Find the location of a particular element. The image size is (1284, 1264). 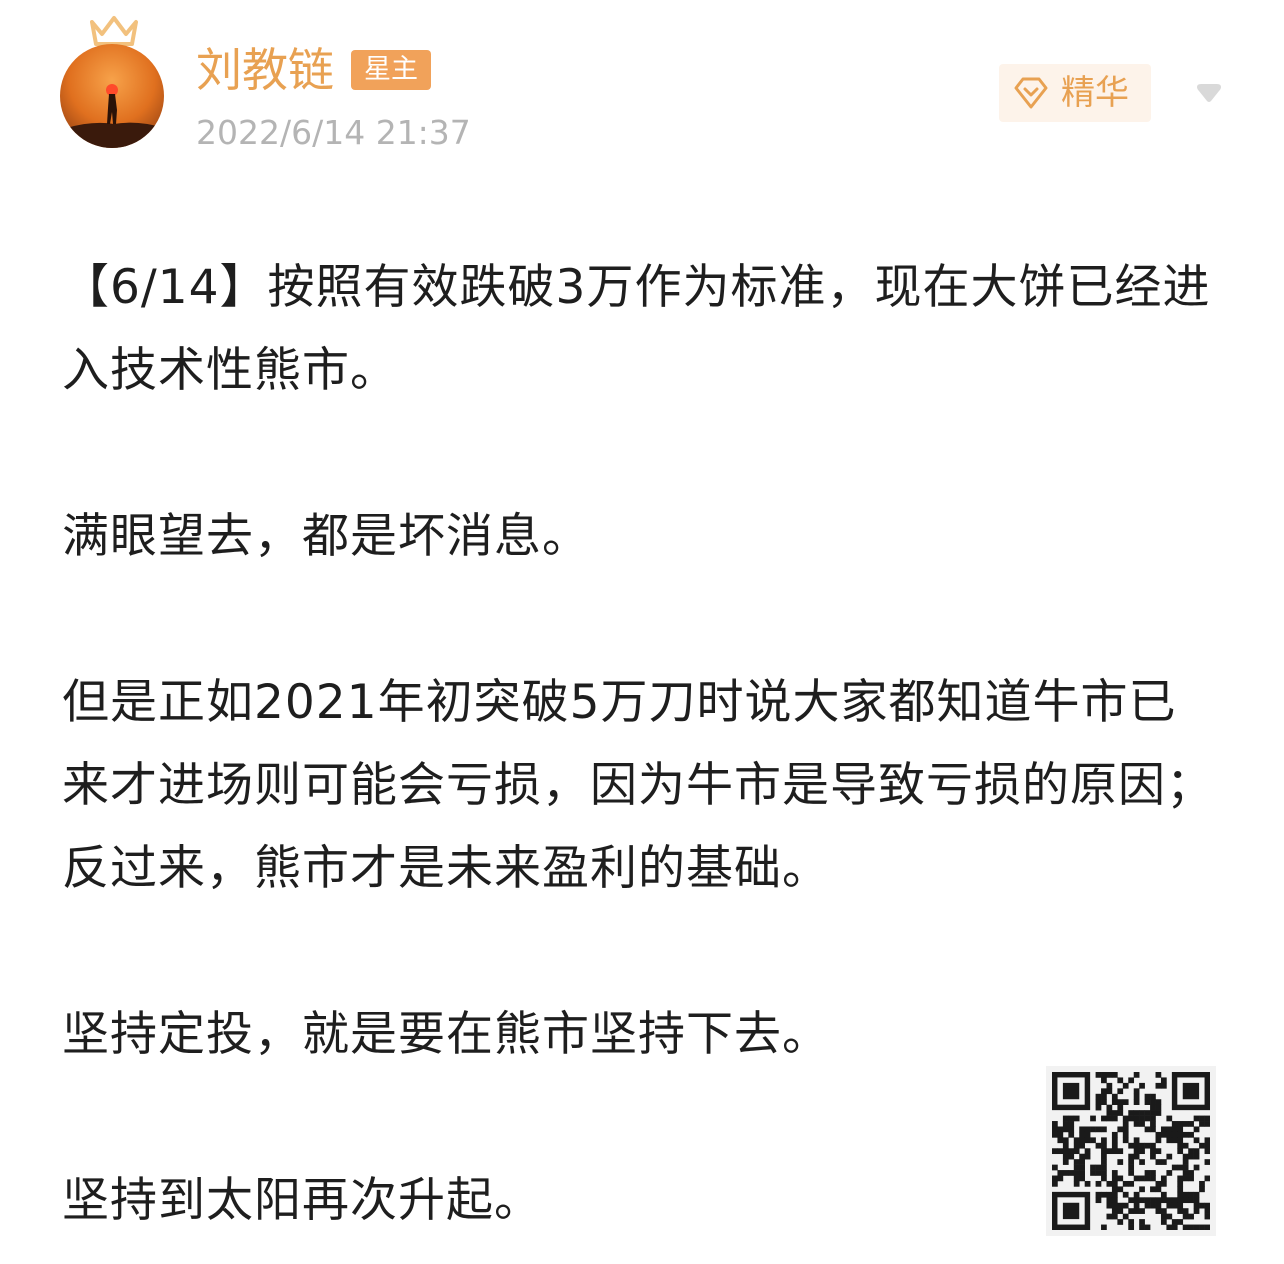

post-paragraph: 满眼望去，都是坏消息。 is located at coordinates (326, 536).